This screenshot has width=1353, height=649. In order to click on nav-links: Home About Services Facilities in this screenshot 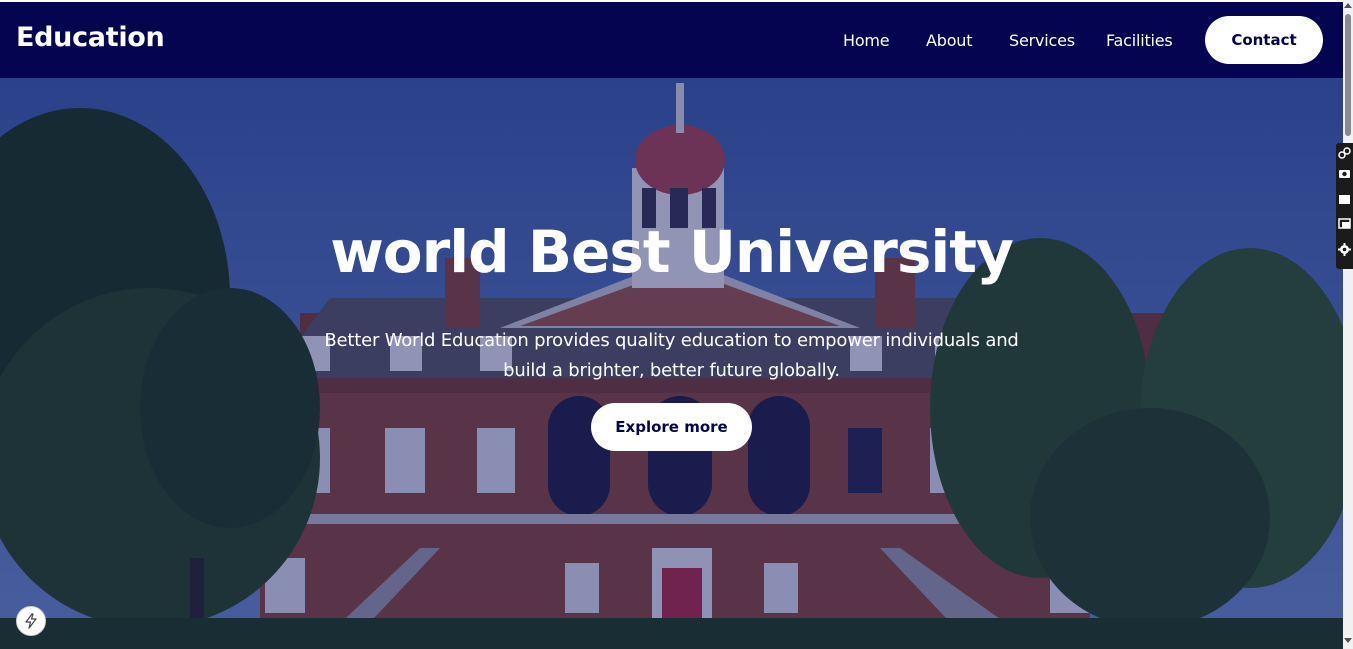, I will do `click(671, 40)`.